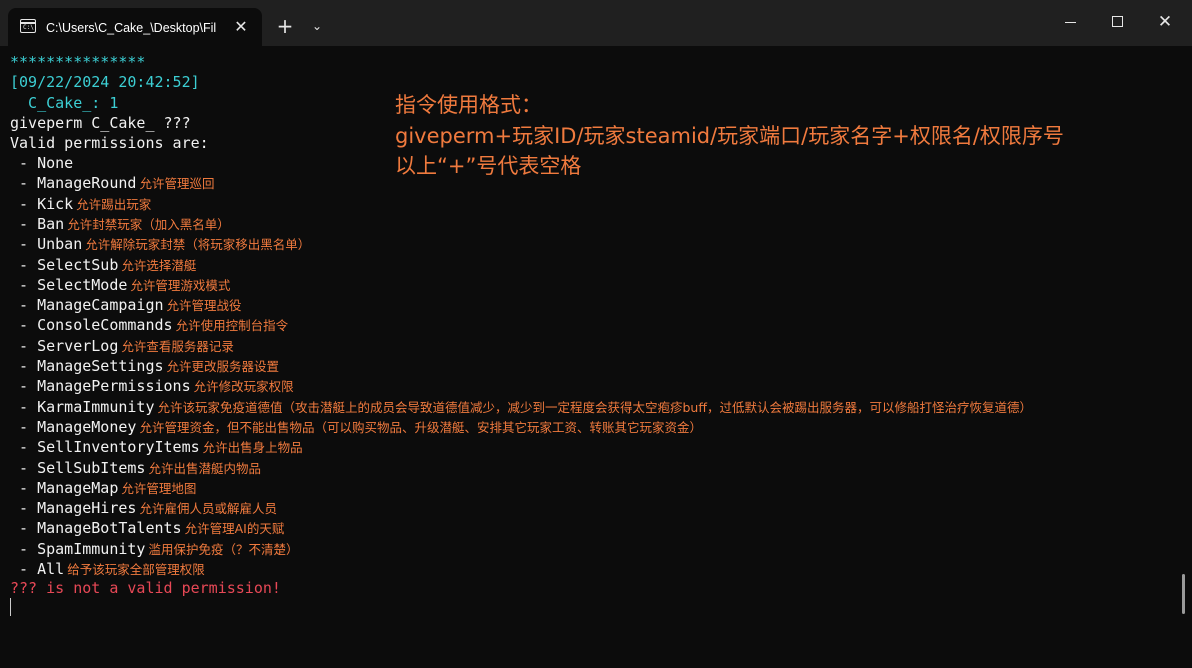 Image resolution: width=1192 pixels, height=668 pixels. Describe the element at coordinates (208, 509) in the screenshot. I see `permission-note: 允许雇佣人员或解雇人员` at that location.